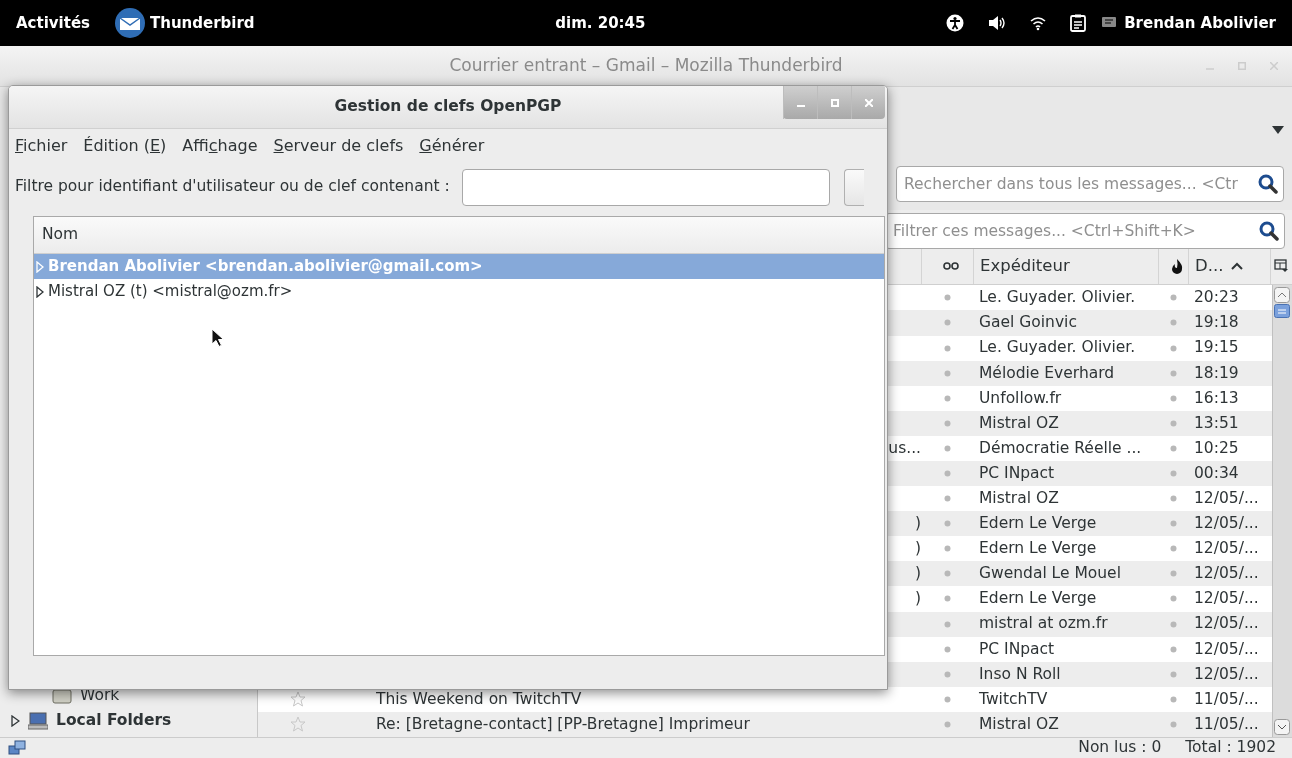 This screenshot has width=1292, height=758. I want to click on clock: dim. 20:45, so click(600, 23).